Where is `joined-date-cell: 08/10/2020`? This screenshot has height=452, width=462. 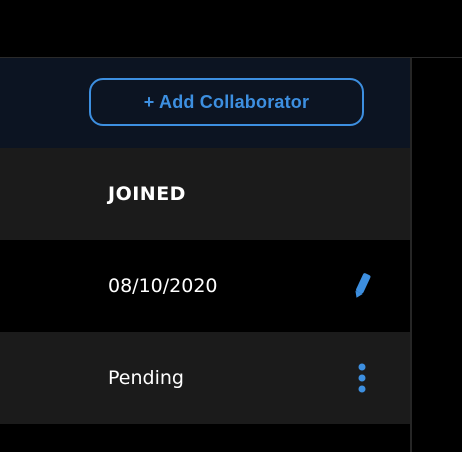
joined-date-cell: 08/10/2020 is located at coordinates (163, 286).